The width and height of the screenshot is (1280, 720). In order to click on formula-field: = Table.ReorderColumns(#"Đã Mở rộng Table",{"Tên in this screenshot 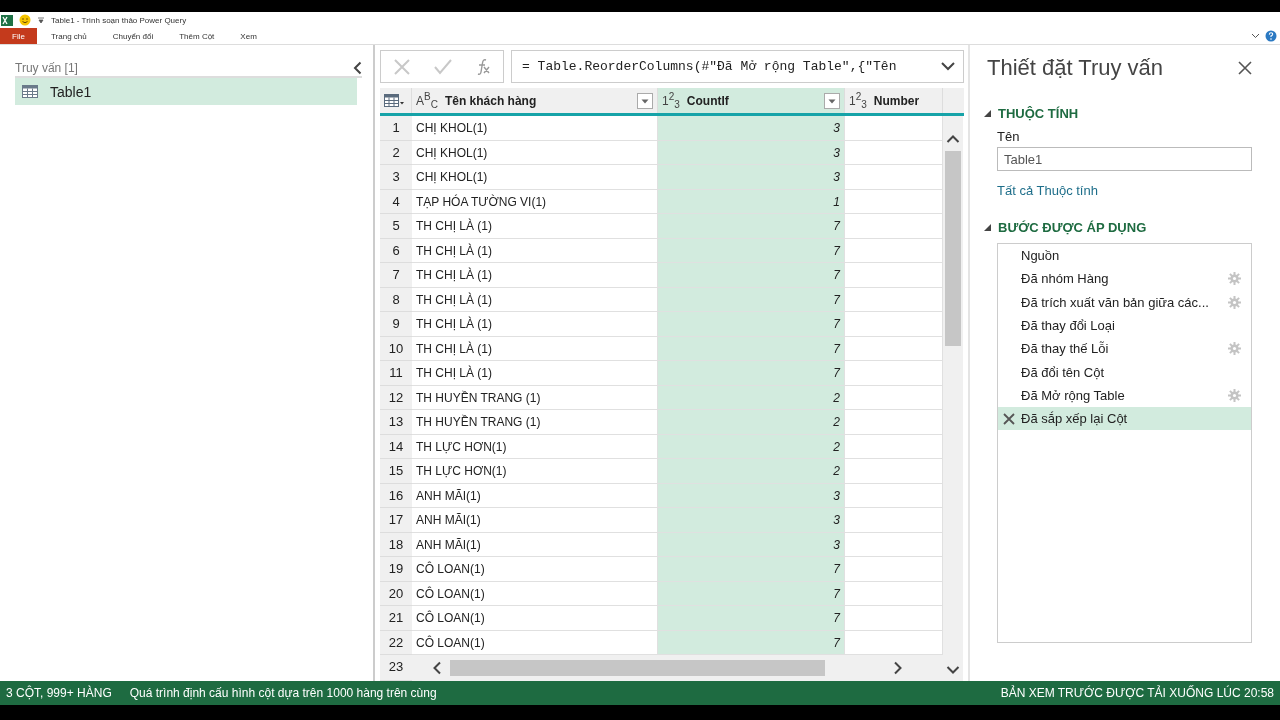, I will do `click(737, 66)`.